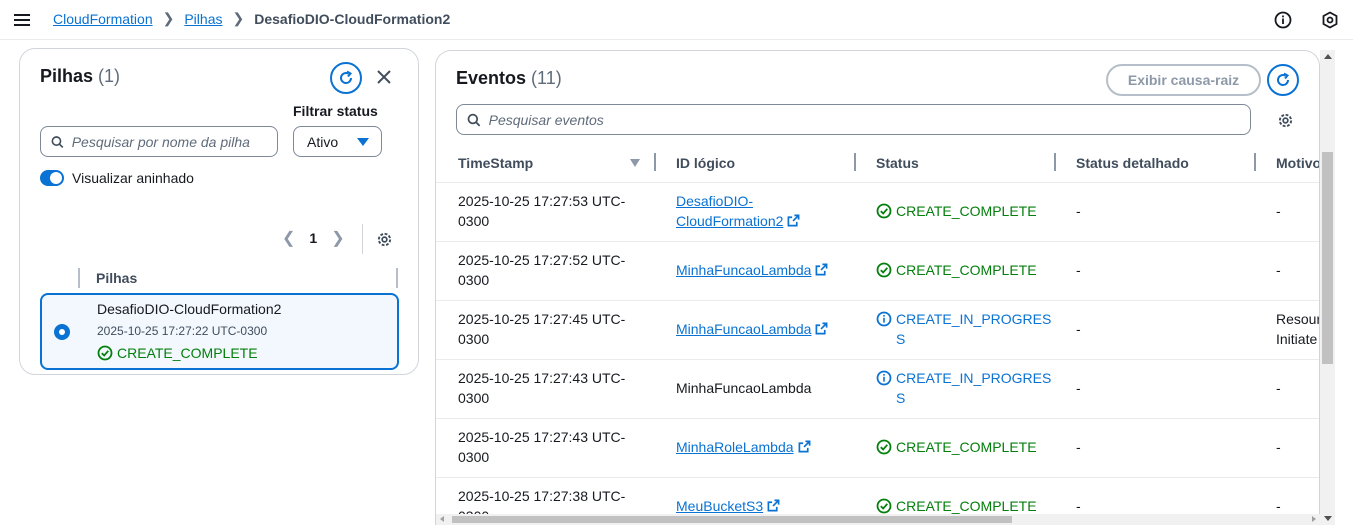 The width and height of the screenshot is (1353, 525). I want to click on column-status-detail: Status detalhado, so click(1132, 163).